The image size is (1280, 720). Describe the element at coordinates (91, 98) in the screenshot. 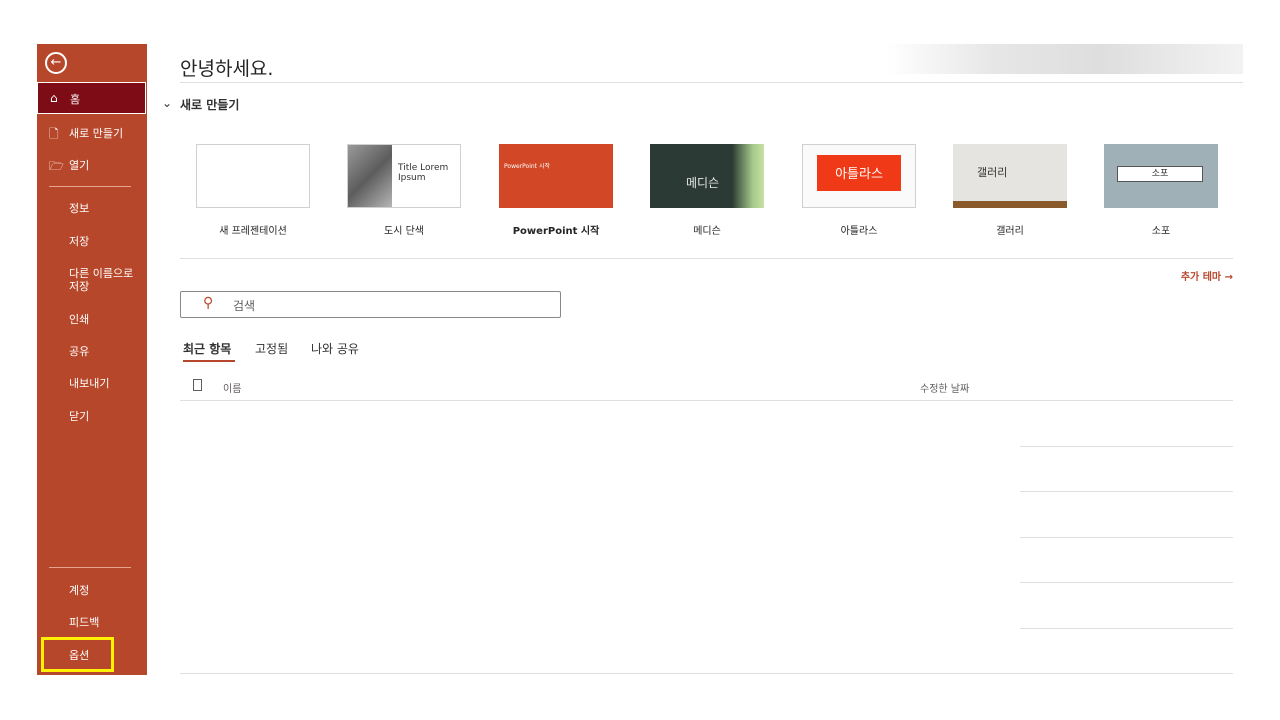

I see `sidebar-item-home: ⌂ 홈` at that location.